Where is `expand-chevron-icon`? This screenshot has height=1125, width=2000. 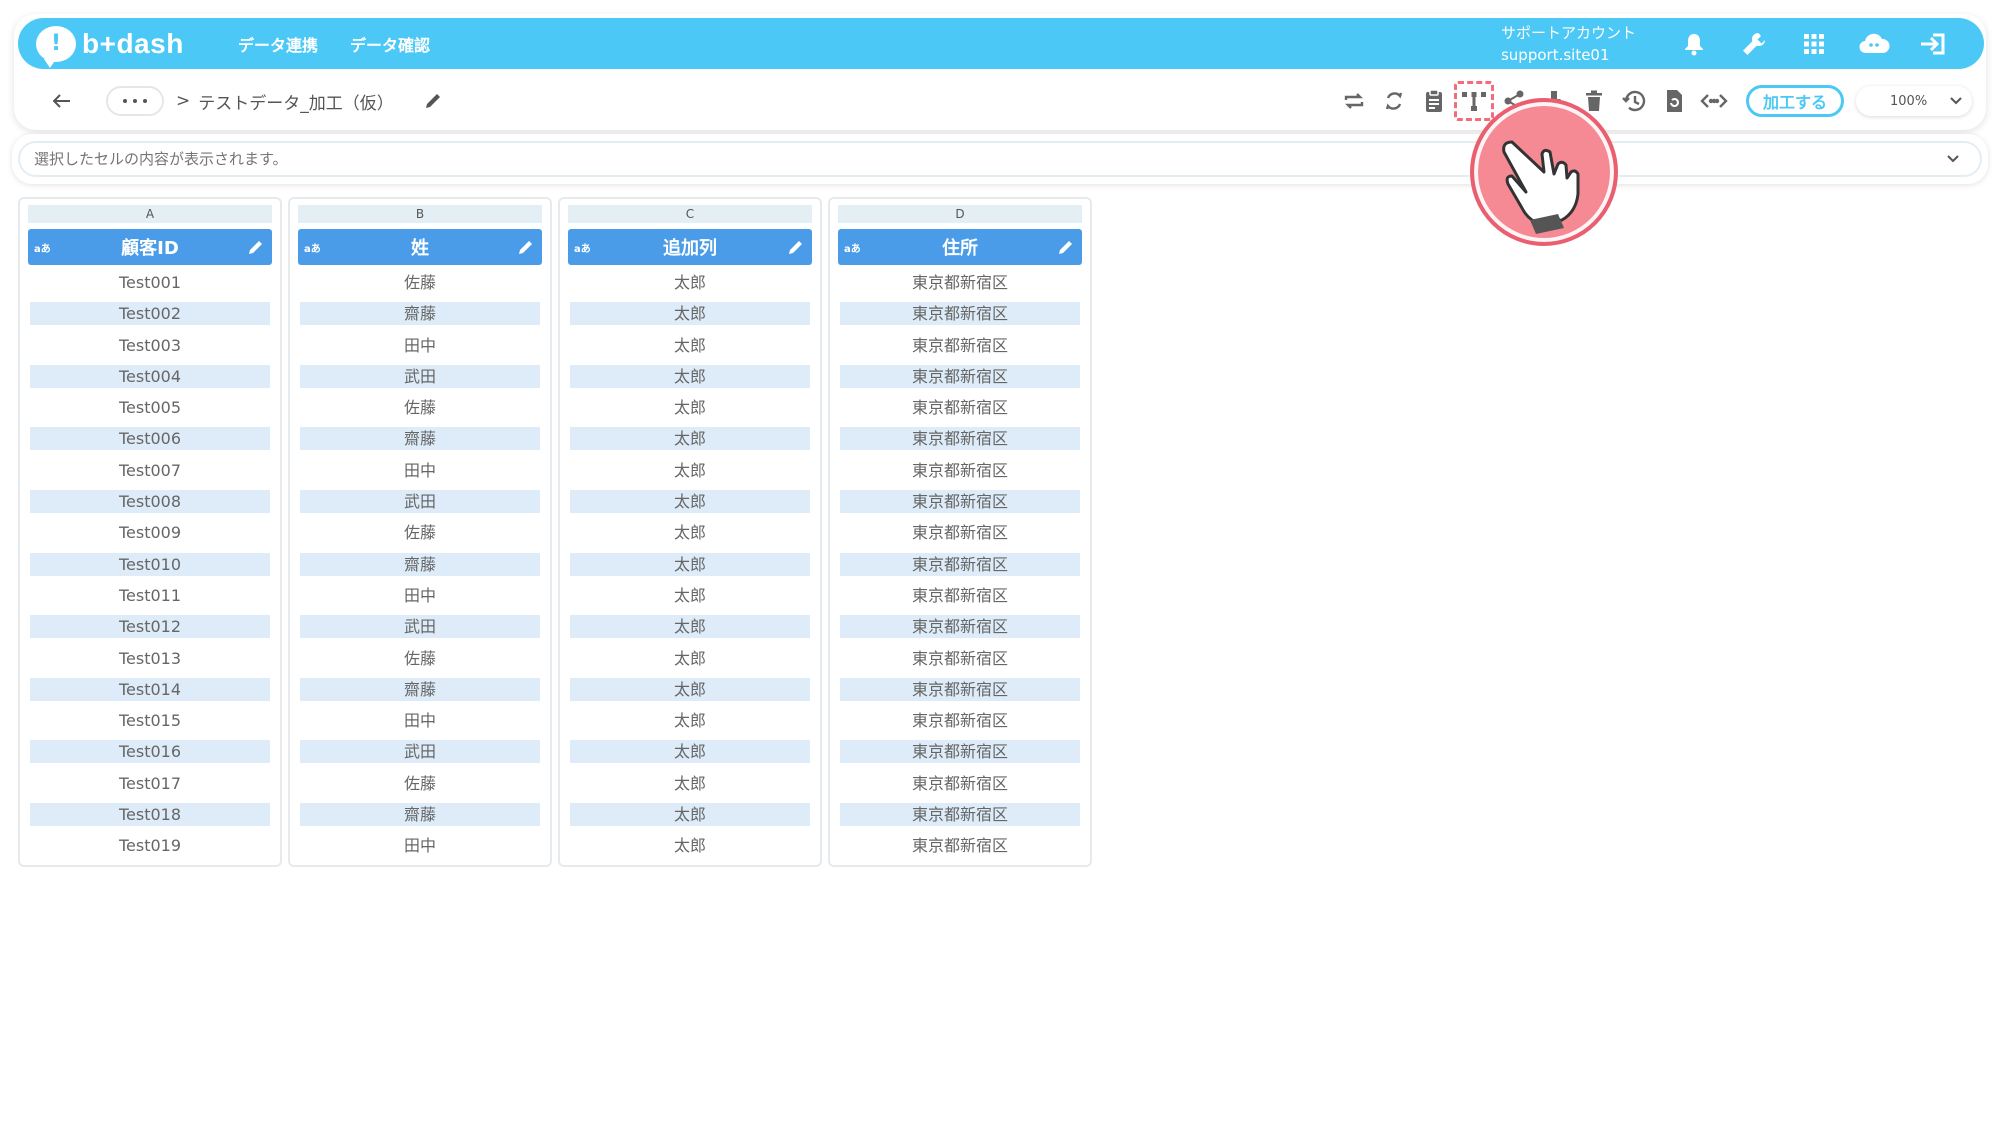 expand-chevron-icon is located at coordinates (1953, 159).